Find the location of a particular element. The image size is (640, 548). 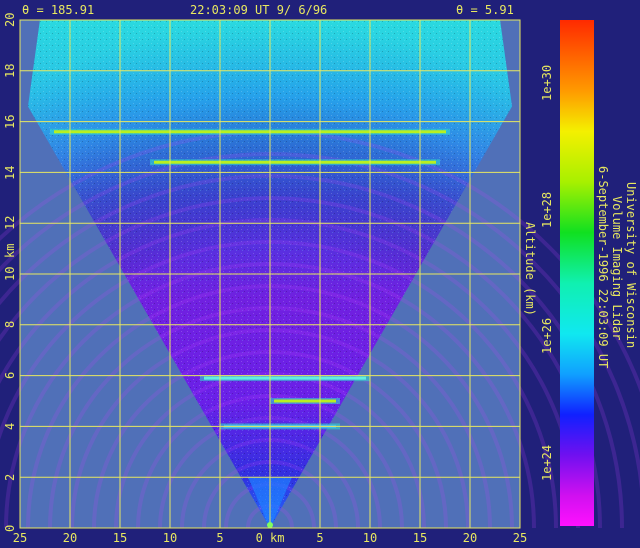

colorbar-tick-label: 1e+28 is located at coordinates (547, 209).